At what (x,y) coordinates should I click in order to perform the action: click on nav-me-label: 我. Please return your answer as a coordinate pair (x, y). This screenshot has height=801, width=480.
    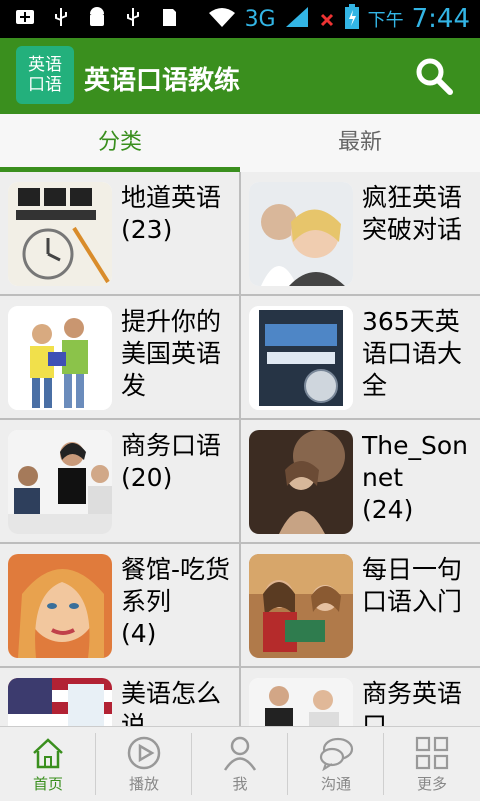
    Looking at the image, I should click on (240, 784).